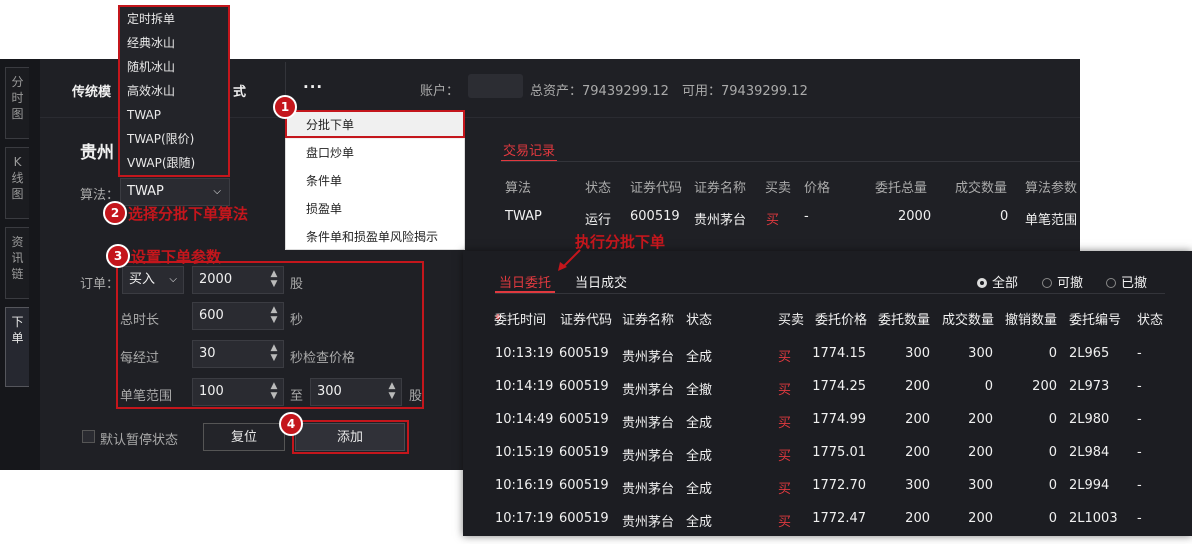 The width and height of the screenshot is (1192, 544). What do you see at coordinates (699, 423) in the screenshot?
I see `cell: 全成` at bounding box center [699, 423].